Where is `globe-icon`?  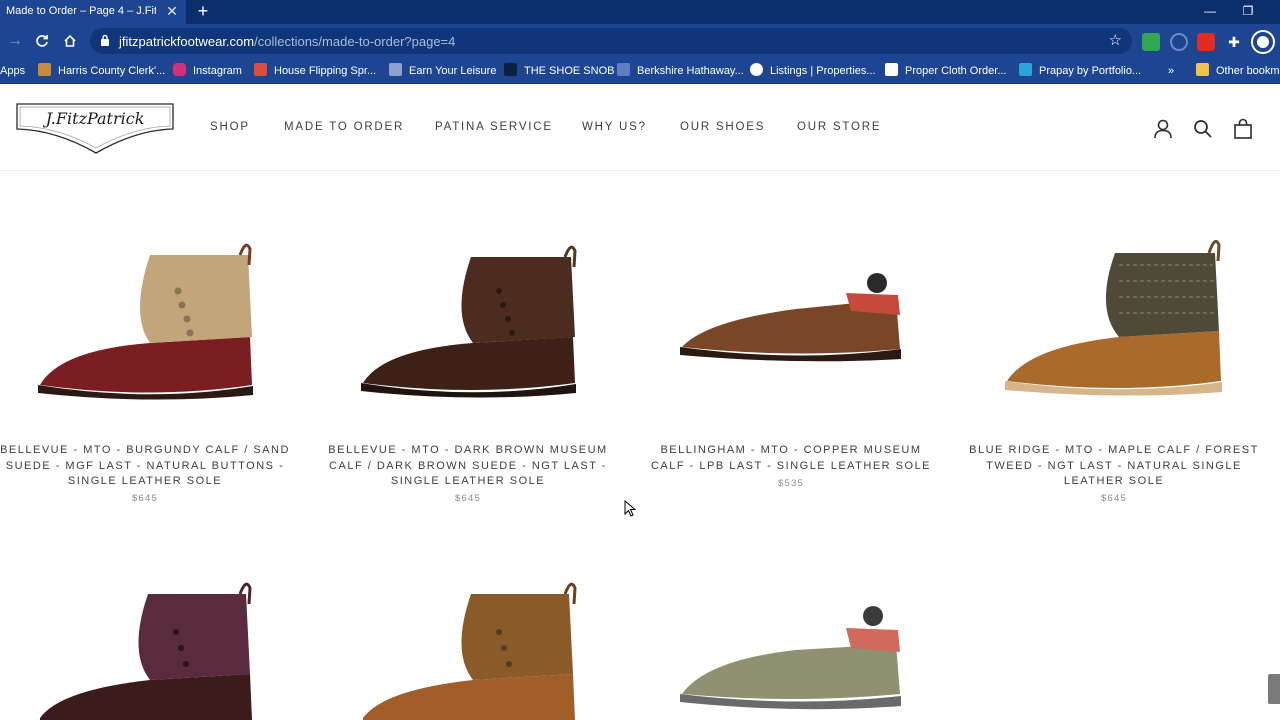 globe-icon is located at coordinates (756, 69).